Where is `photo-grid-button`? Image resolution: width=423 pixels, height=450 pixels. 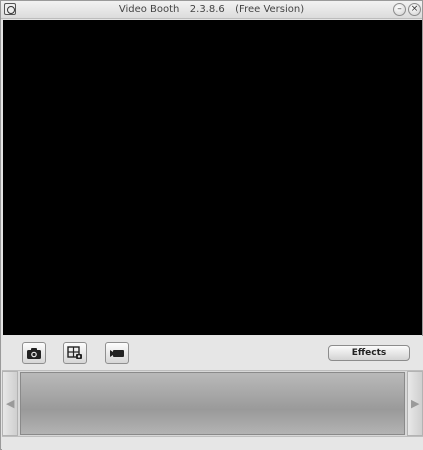
photo-grid-button is located at coordinates (75, 353).